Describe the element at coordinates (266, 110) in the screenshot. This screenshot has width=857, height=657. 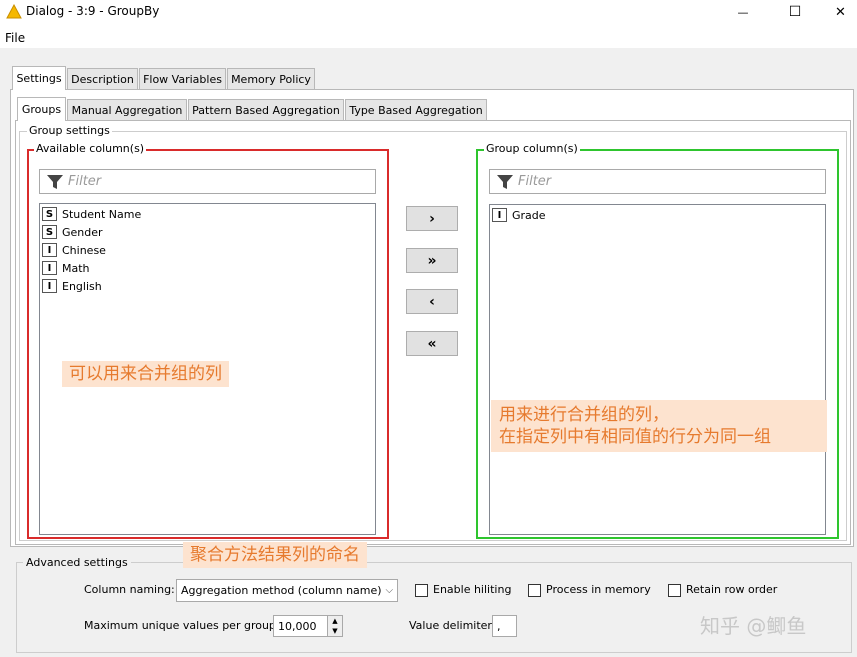
I see `subtab-pattern-based-aggregation: Pattern Based Aggregation` at that location.